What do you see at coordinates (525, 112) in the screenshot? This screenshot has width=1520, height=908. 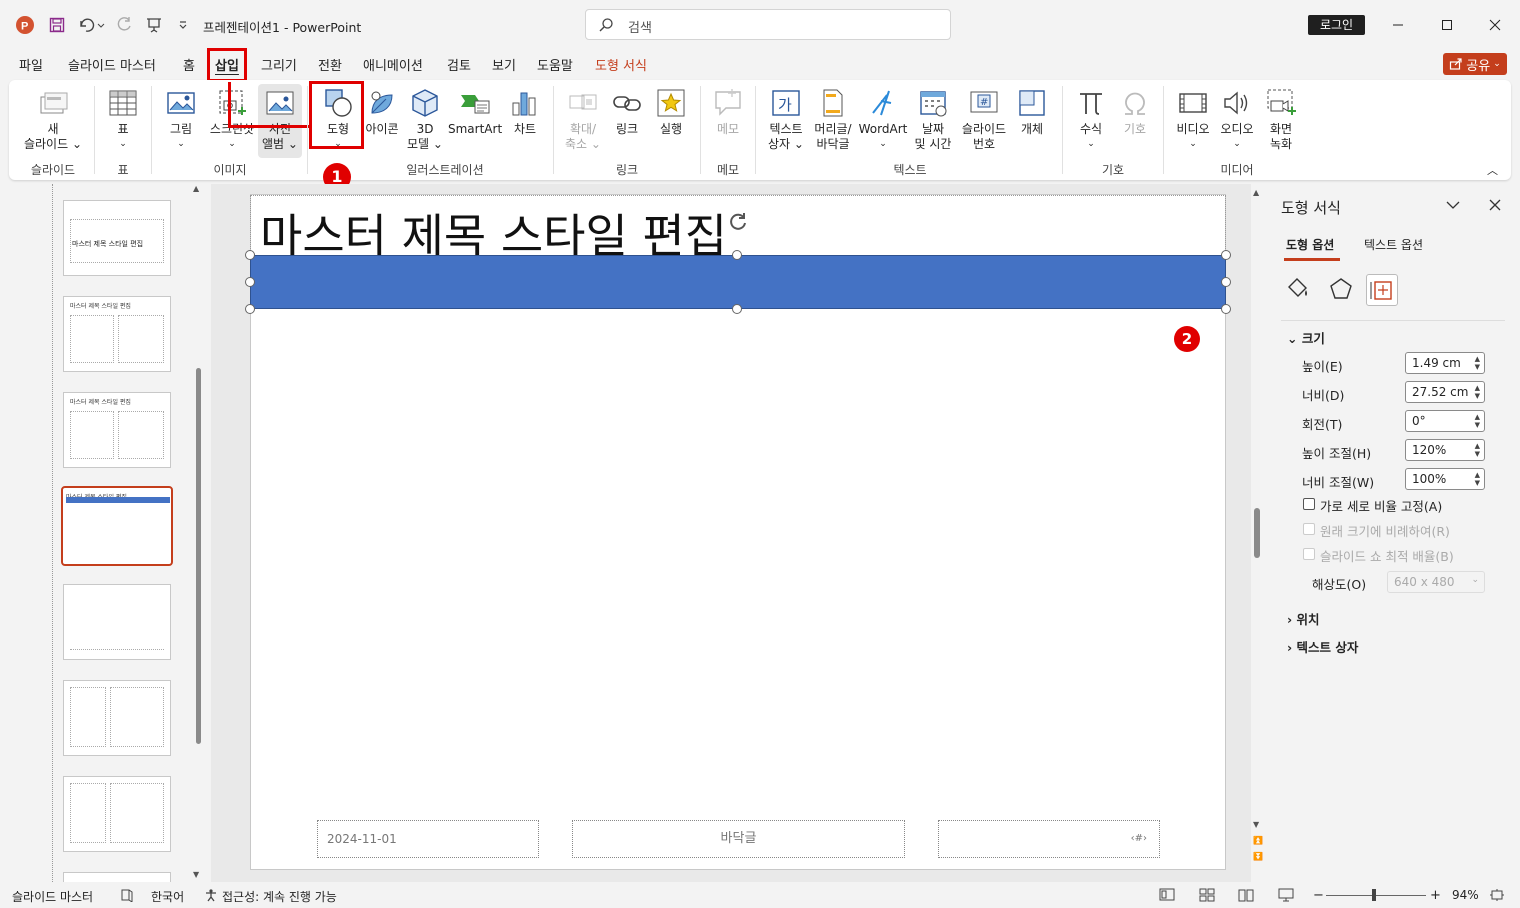 I see `chart-button: 차트` at bounding box center [525, 112].